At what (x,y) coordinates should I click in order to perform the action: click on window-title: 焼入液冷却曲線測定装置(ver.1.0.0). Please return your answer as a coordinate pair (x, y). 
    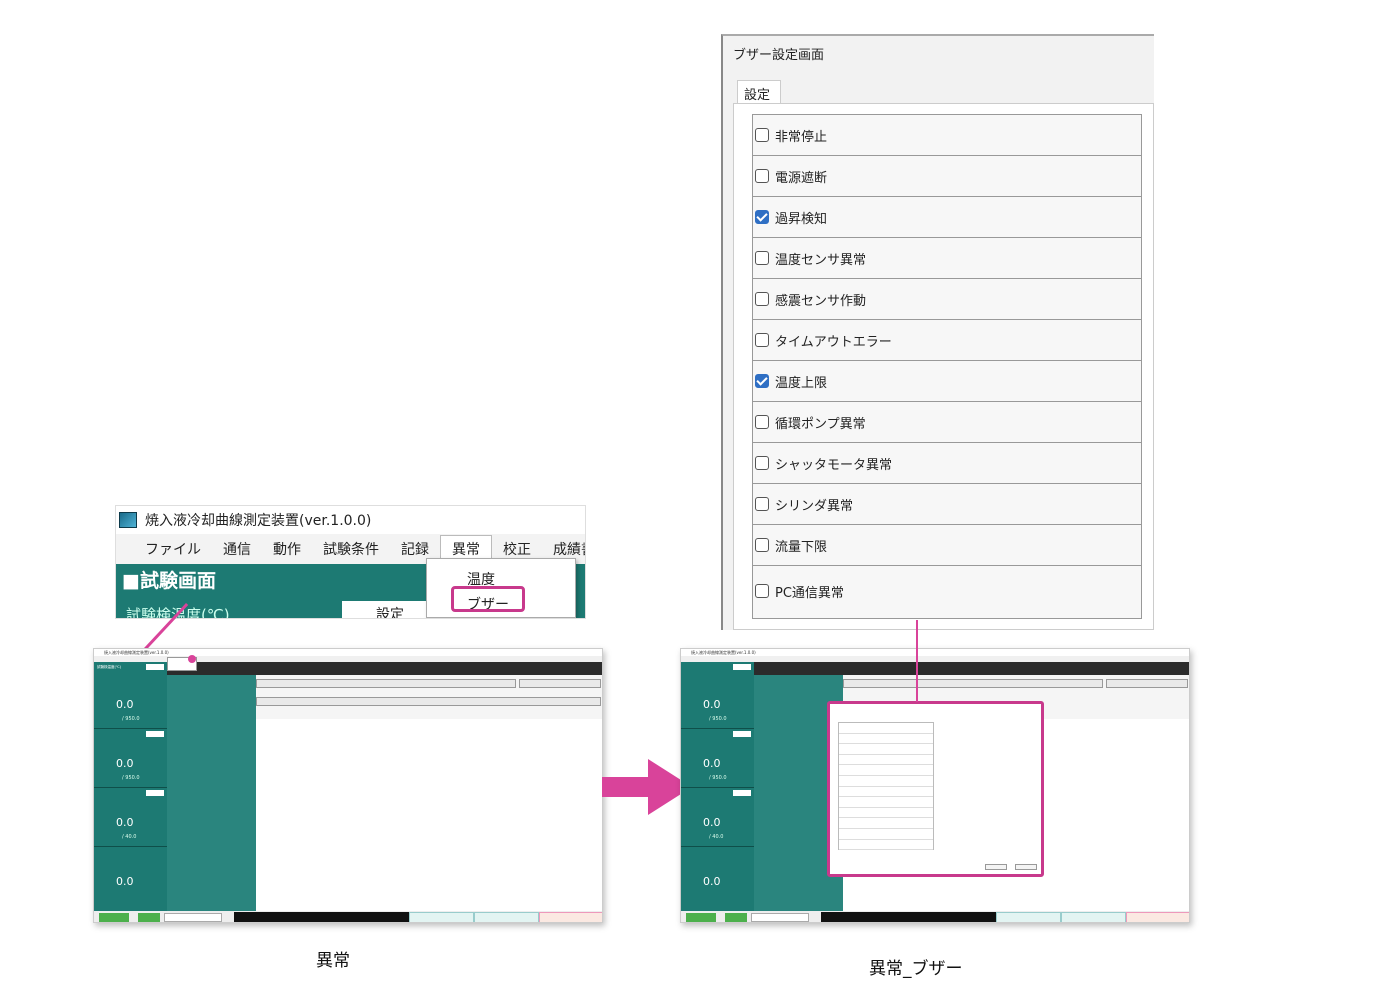
    Looking at the image, I should click on (258, 521).